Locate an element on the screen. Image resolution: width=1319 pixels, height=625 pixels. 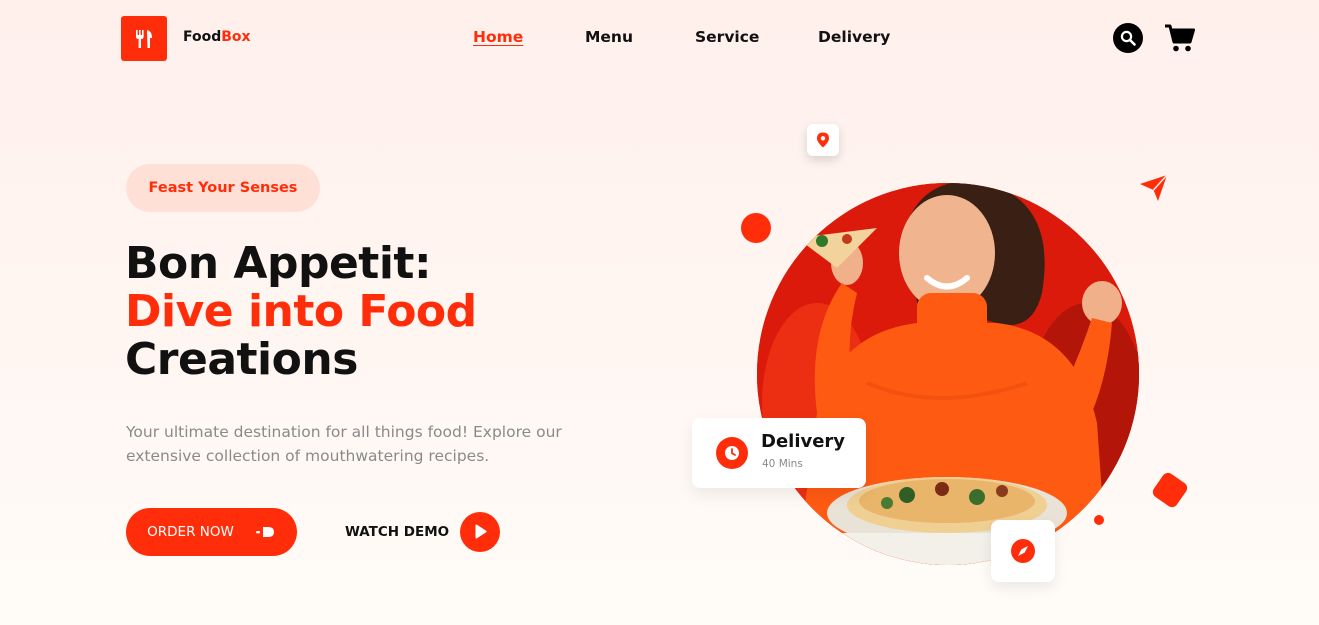
compass-card is located at coordinates (1023, 551).